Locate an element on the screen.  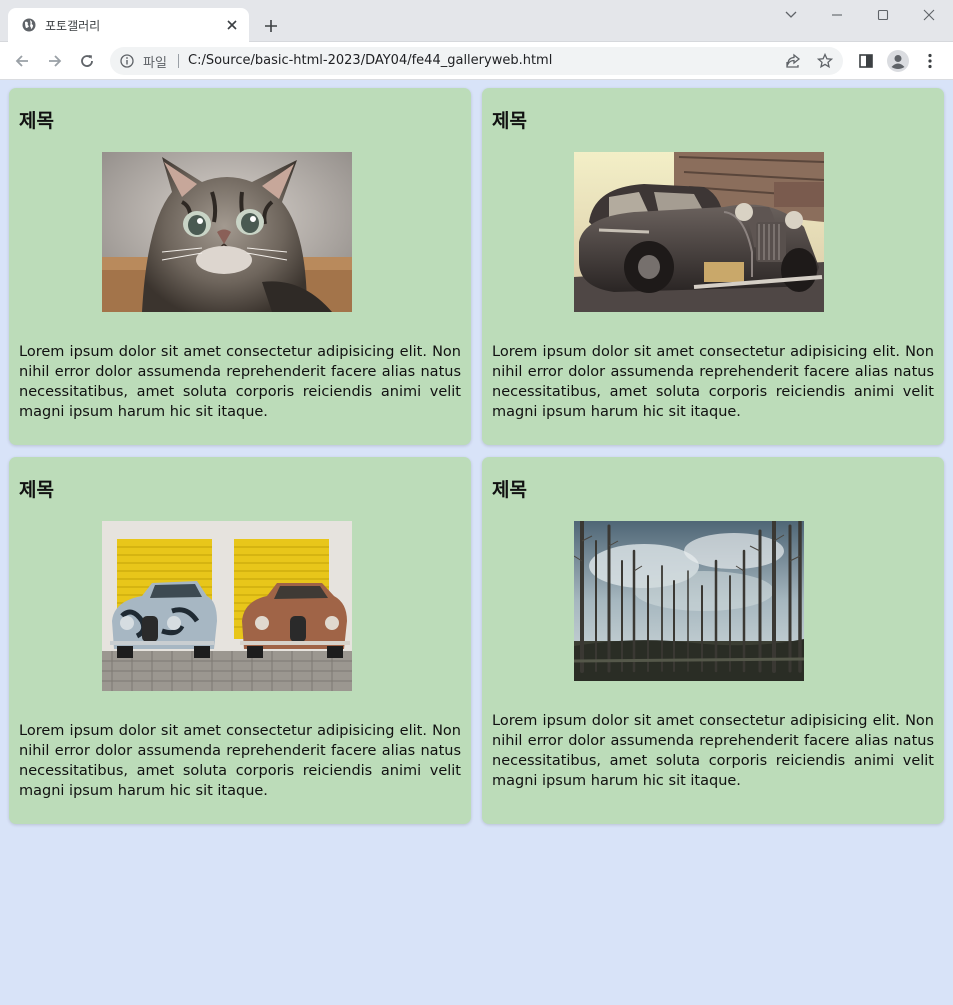
info-icon is located at coordinates (127, 61).